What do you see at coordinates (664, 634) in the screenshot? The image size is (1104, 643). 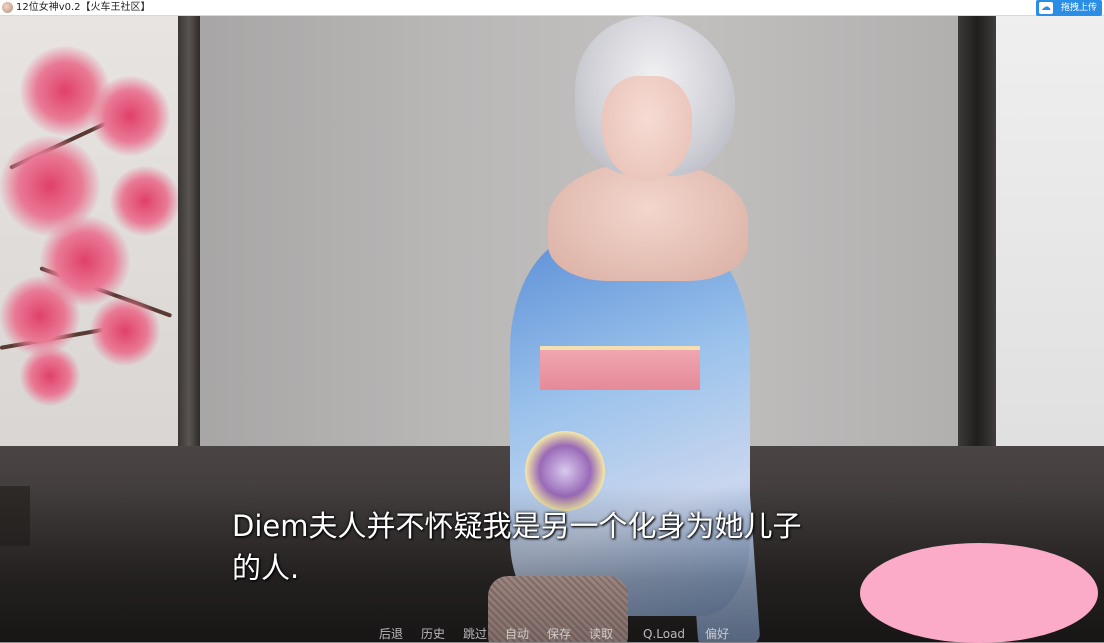 I see `quick-menu-quick-load: Q.Load` at bounding box center [664, 634].